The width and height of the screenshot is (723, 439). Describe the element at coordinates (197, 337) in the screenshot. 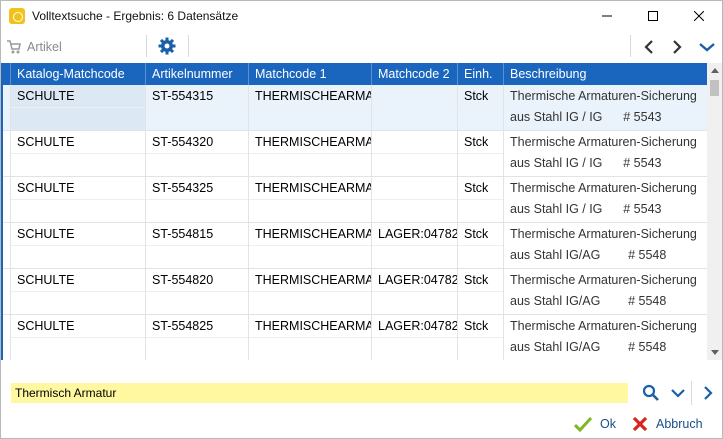

I see `cell-artikelnummer: ST-554825` at that location.